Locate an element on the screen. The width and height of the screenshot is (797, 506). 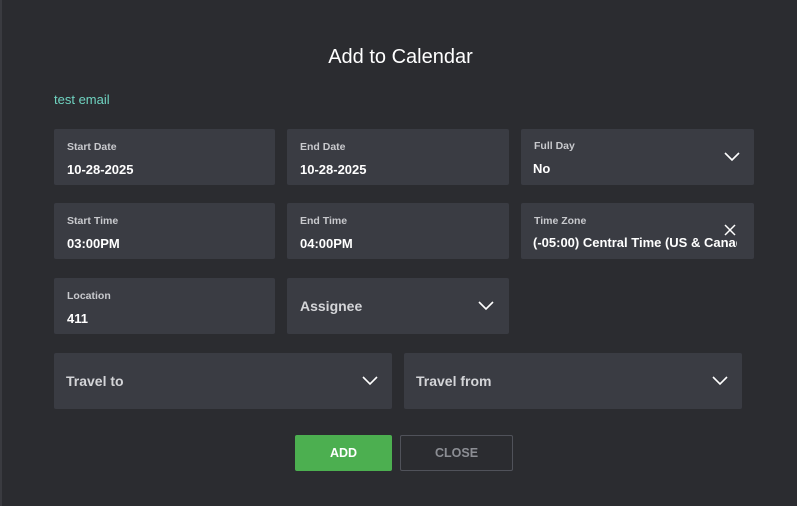
travel-to-select: Travel to is located at coordinates (223, 381).